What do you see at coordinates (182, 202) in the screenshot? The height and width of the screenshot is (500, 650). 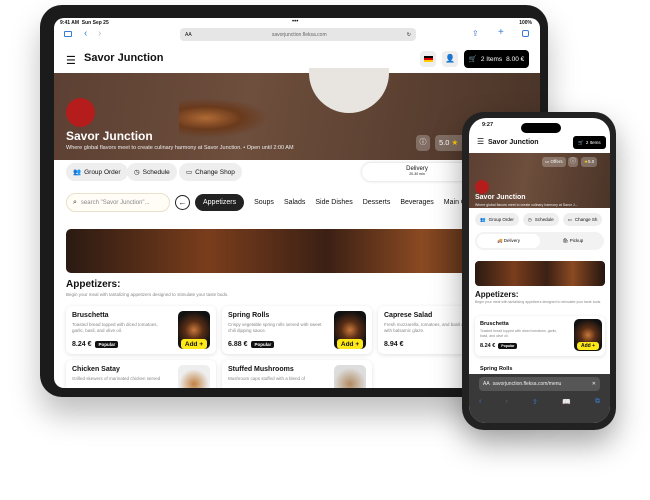 I see `arrow-left-icon: ←` at bounding box center [182, 202].